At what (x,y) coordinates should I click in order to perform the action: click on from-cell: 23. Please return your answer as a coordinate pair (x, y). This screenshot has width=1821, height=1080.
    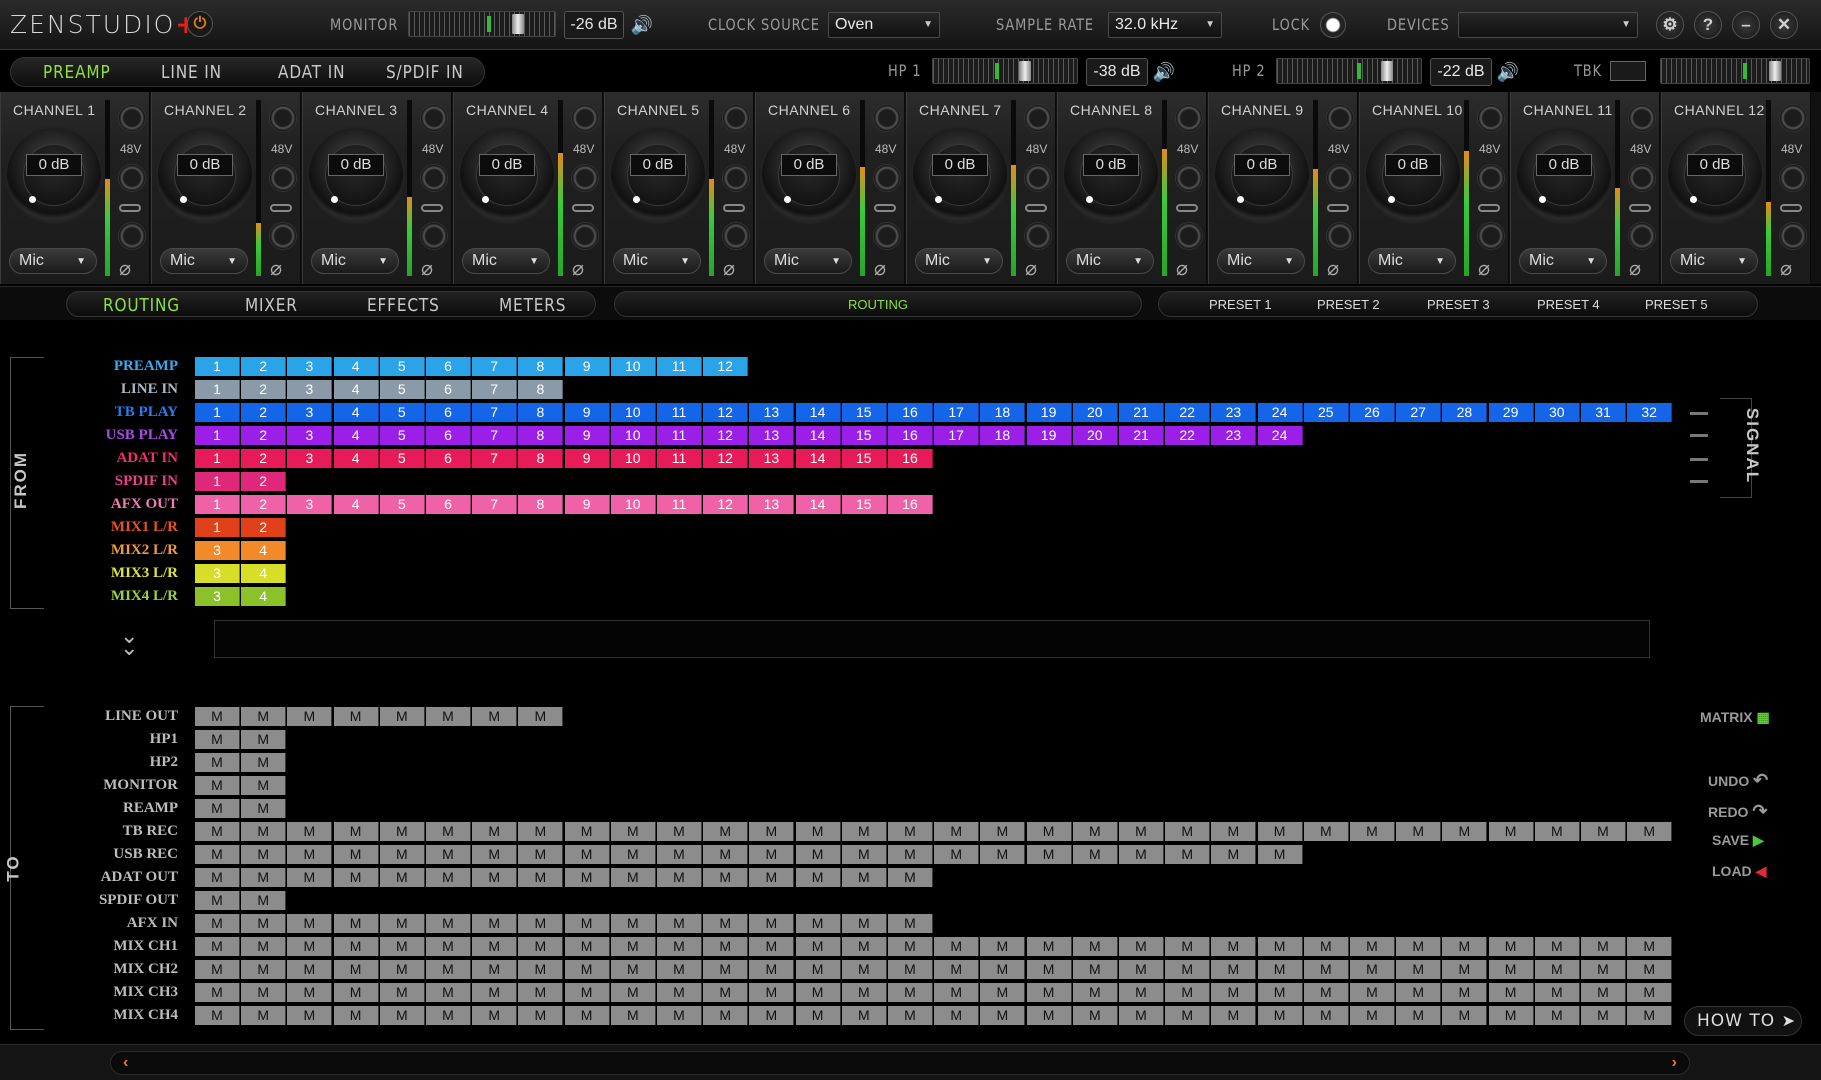
    Looking at the image, I should click on (1234, 412).